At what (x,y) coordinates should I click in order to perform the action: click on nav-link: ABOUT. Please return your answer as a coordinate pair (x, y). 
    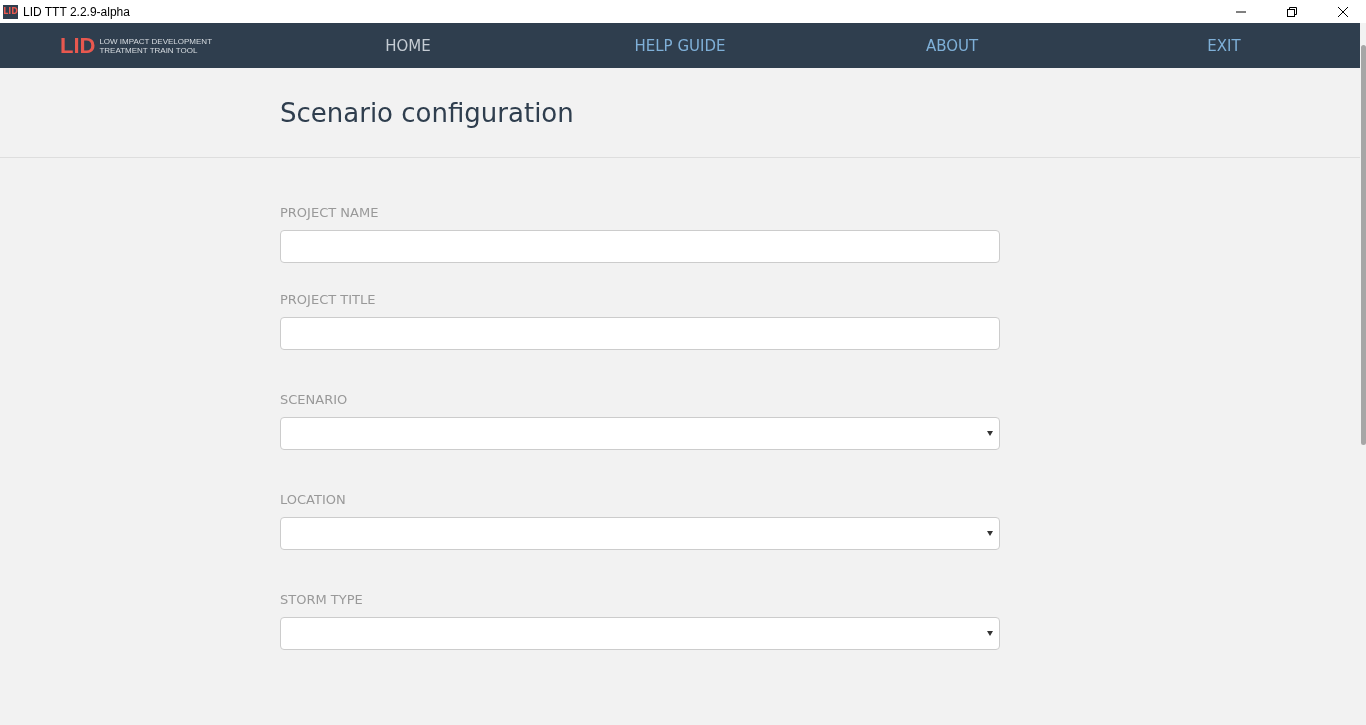
    Looking at the image, I should click on (952, 45).